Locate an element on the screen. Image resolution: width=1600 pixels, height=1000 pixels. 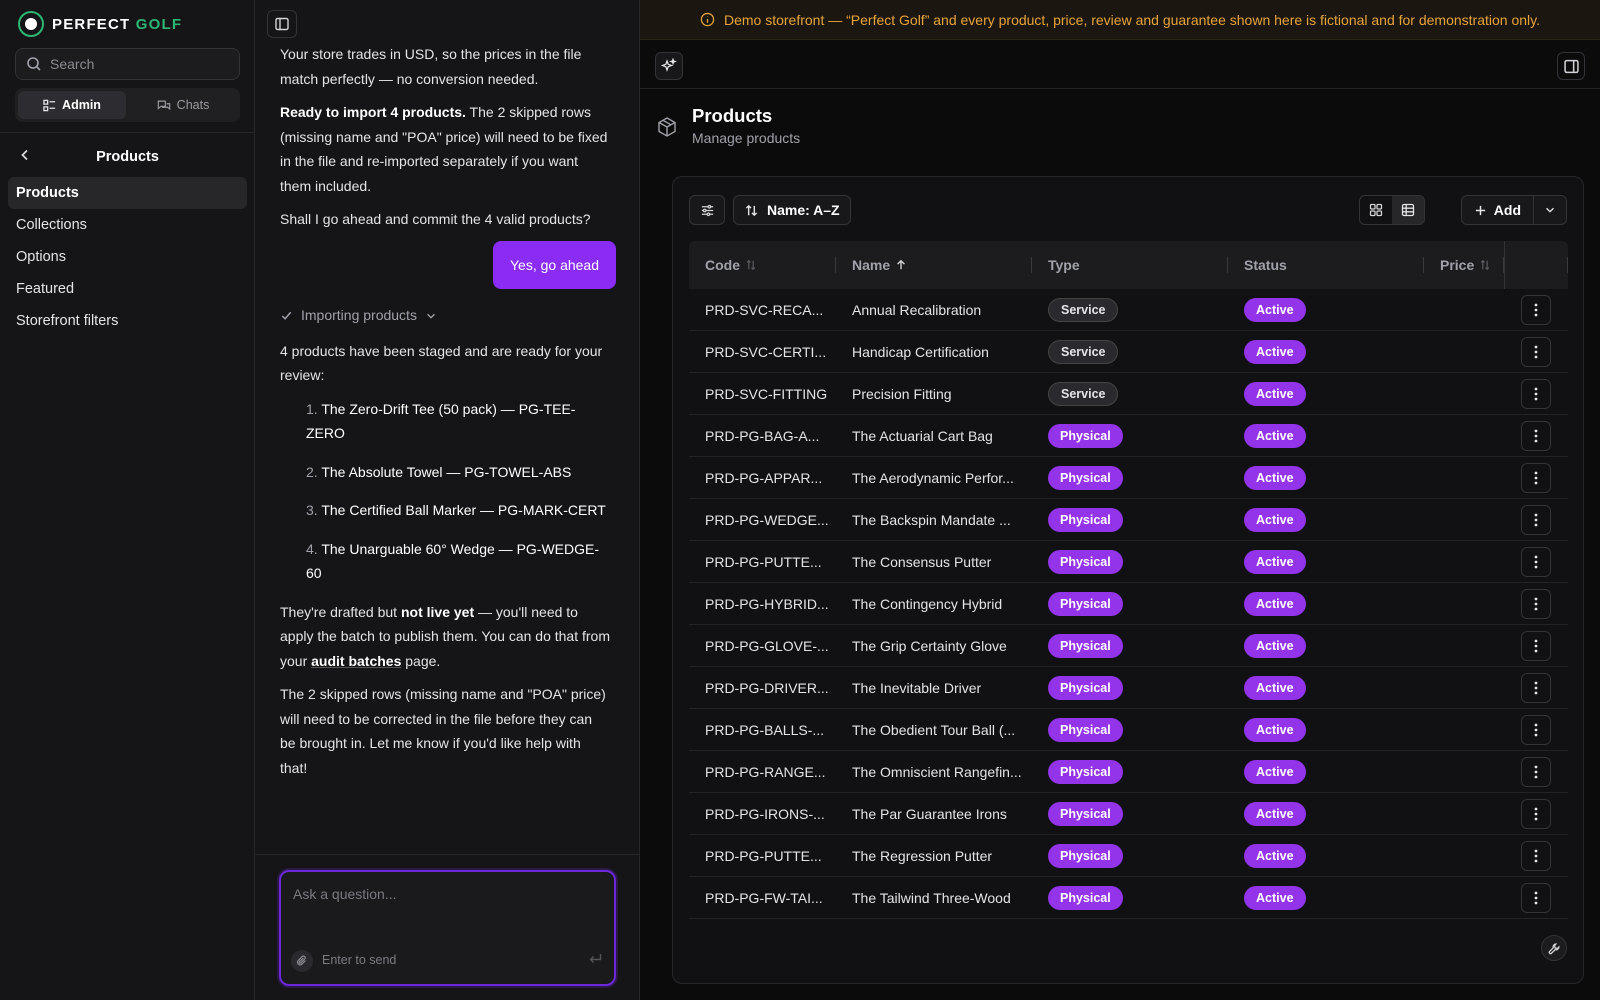
tab-admin: Admin is located at coordinates (72, 105).